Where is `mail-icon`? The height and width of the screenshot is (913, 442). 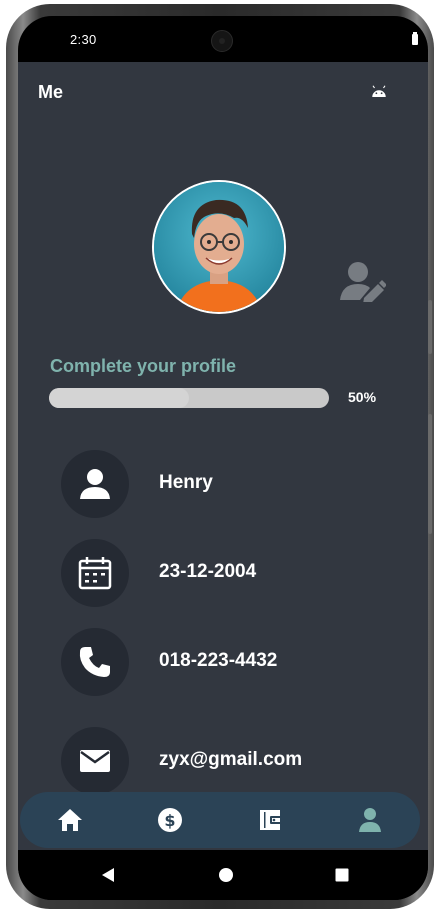
mail-icon is located at coordinates (95, 761).